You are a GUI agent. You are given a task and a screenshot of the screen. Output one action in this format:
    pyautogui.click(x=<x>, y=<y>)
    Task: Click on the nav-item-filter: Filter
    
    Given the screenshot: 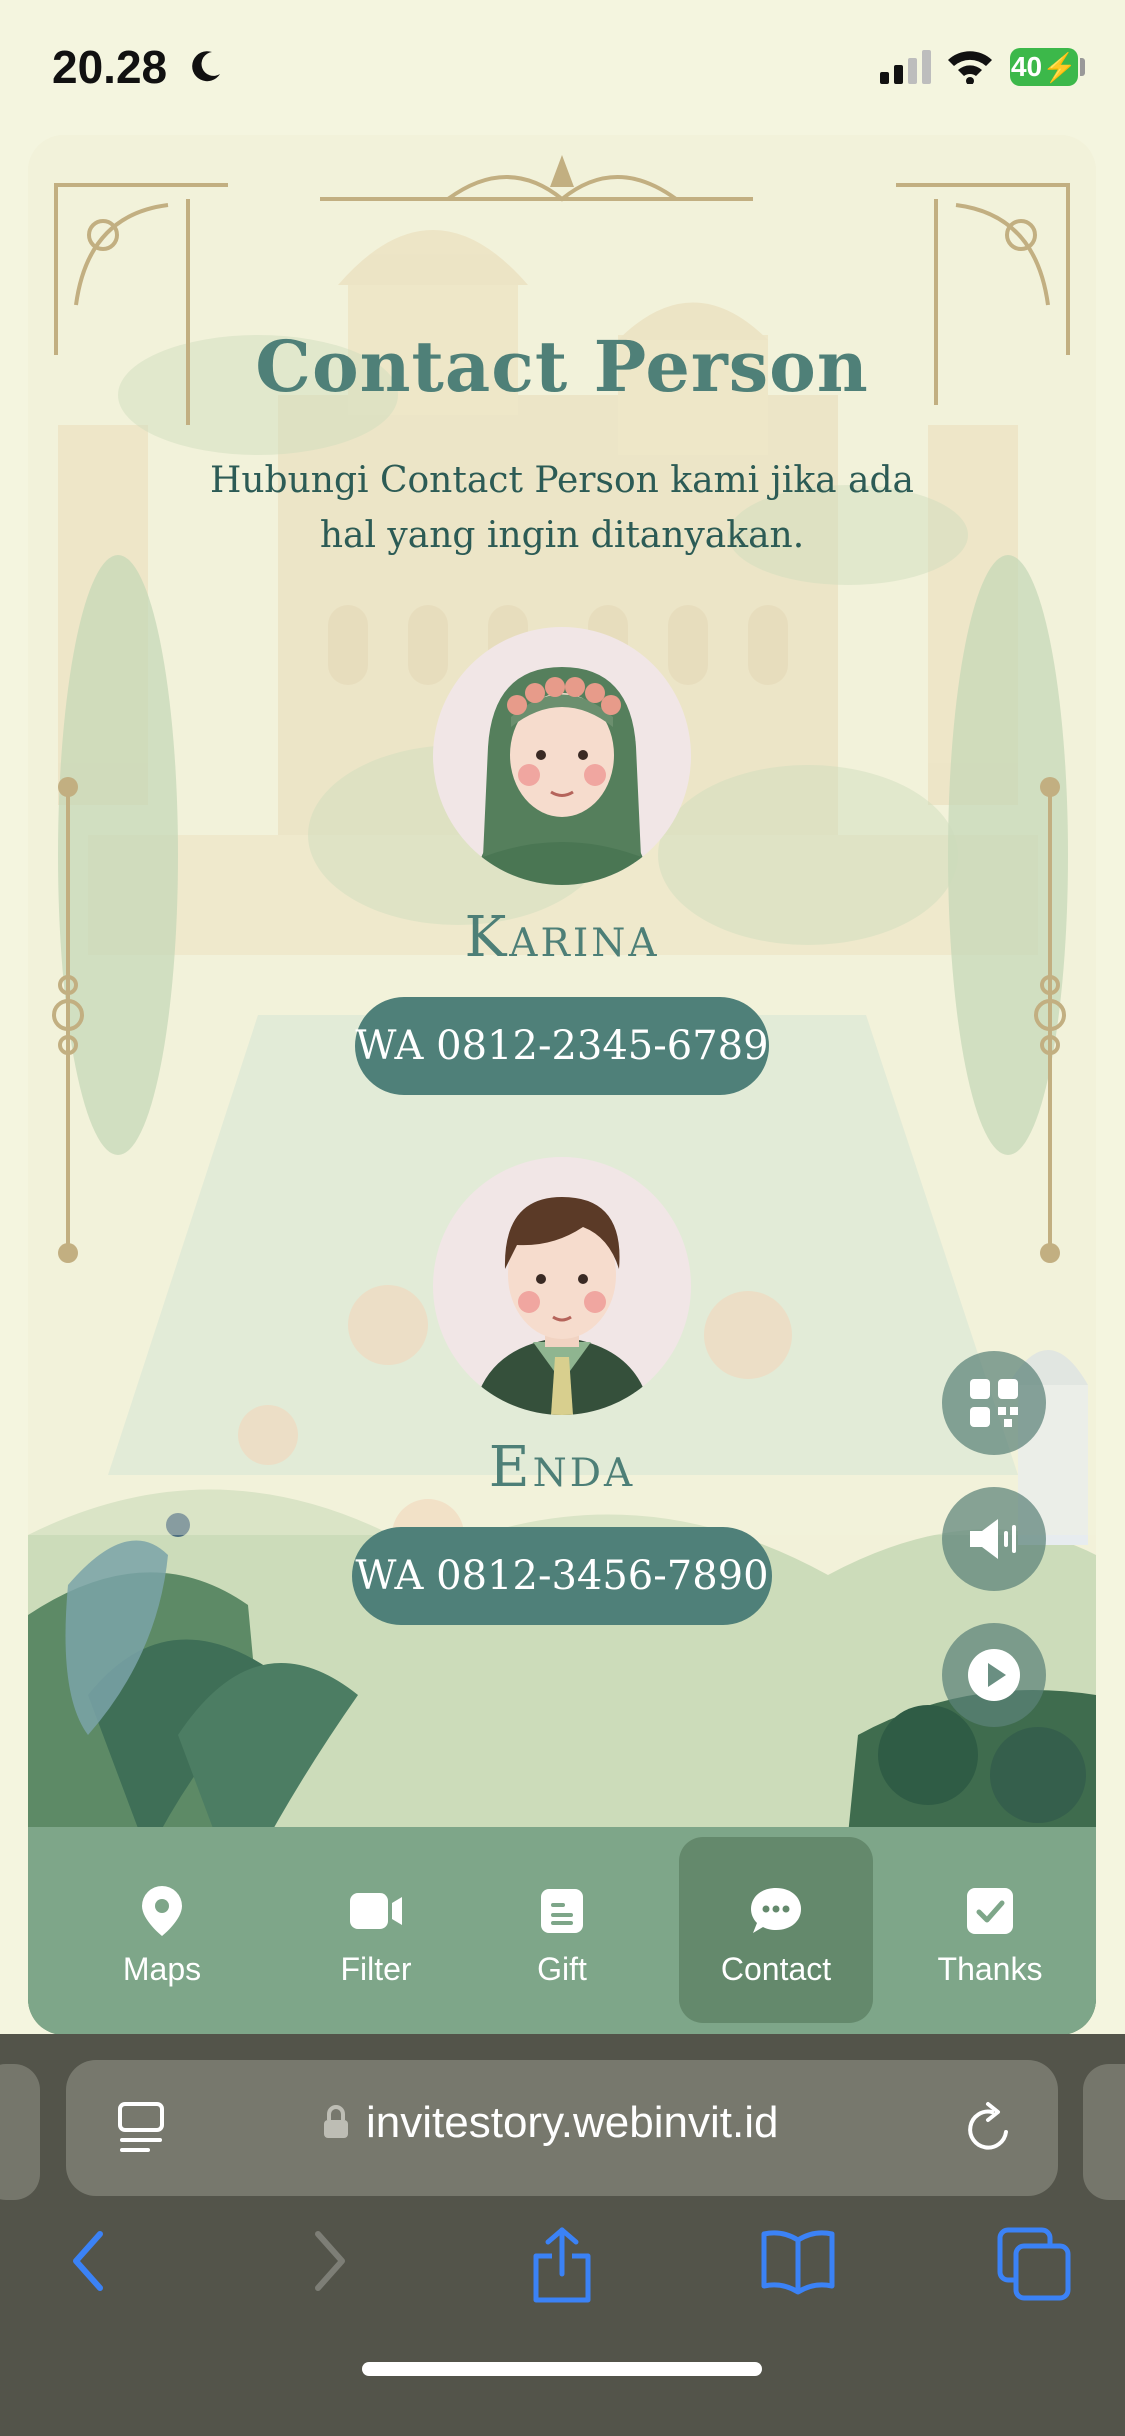 What is the action you would take?
    pyautogui.click(x=376, y=1931)
    